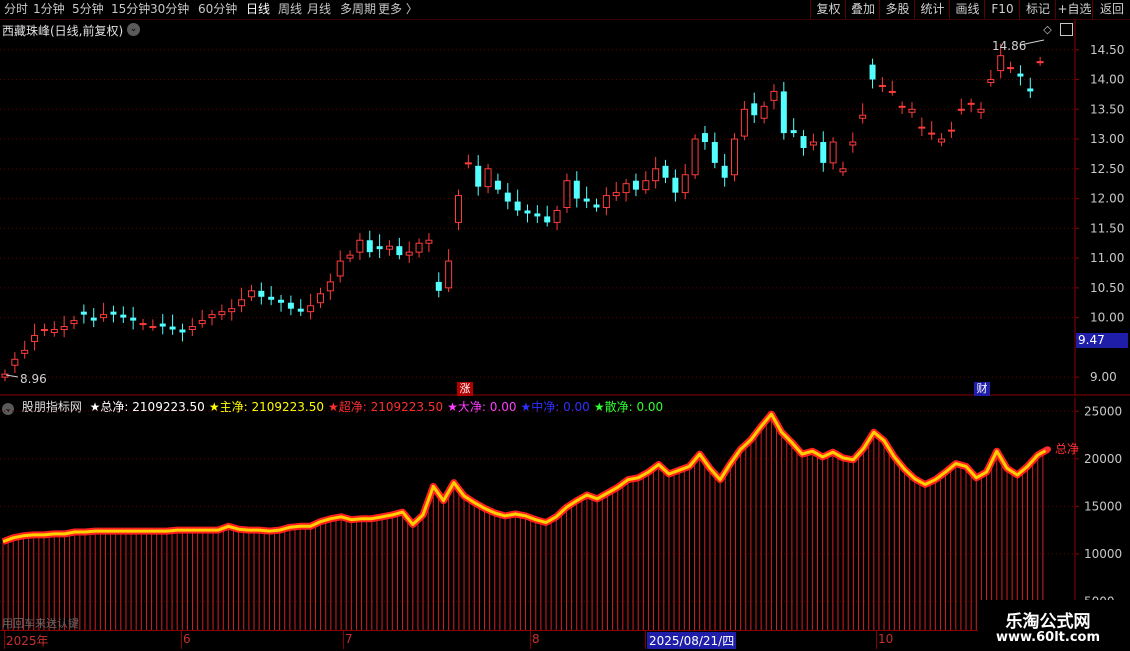 This screenshot has width=1130, height=651. What do you see at coordinates (1103, 377) in the screenshot?
I see `y-tick-label: 9.00` at bounding box center [1103, 377].